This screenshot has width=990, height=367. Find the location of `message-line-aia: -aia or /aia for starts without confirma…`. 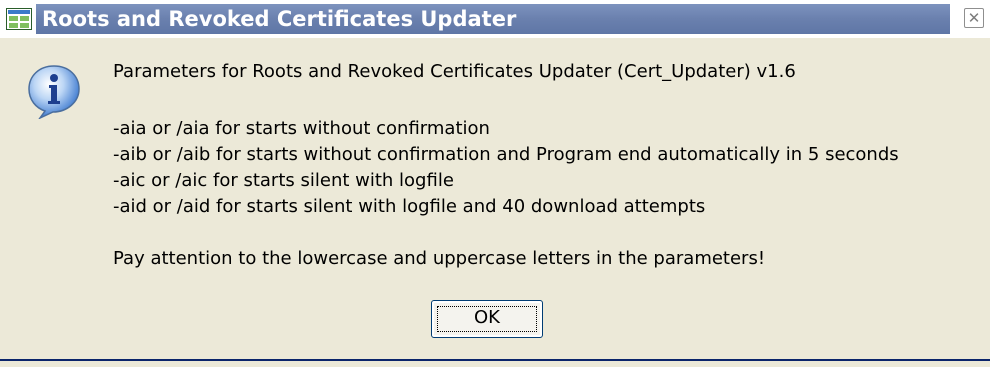

message-line-aia: -aia or /aia for starts without confirma… is located at coordinates (301, 128).